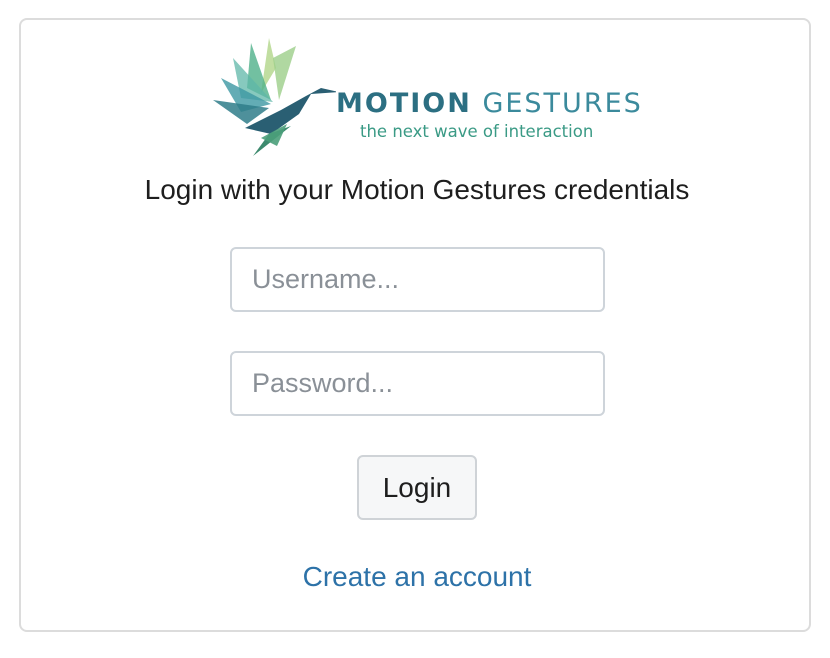 The width and height of the screenshot is (830, 658). I want to click on password-input, so click(417, 383).